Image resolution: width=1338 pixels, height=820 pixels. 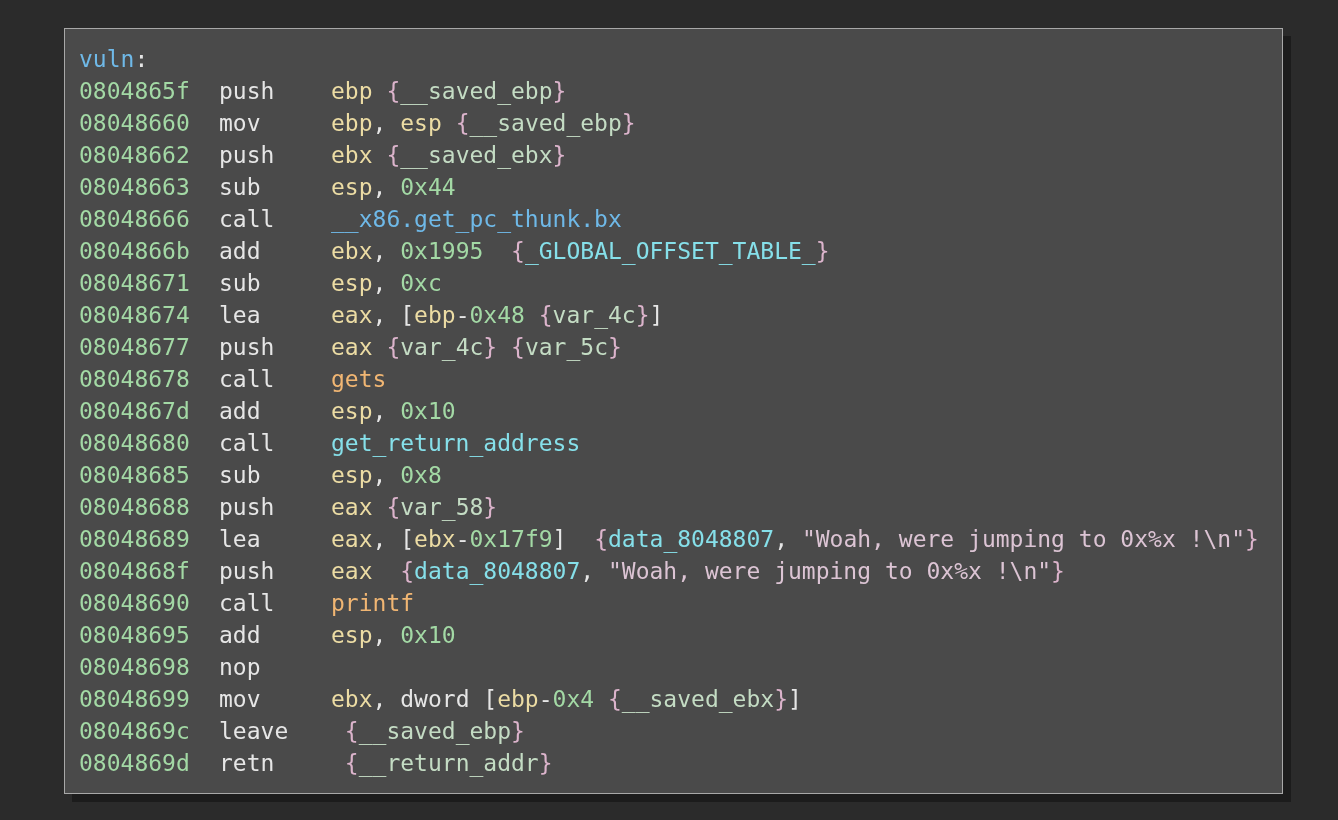 What do you see at coordinates (247, 763) in the screenshot?
I see `mnemonic: retn` at bounding box center [247, 763].